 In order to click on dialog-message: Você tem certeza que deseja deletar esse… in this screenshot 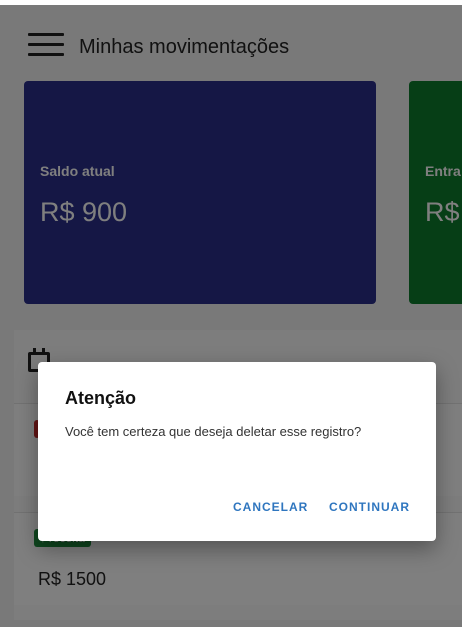, I will do `click(213, 431)`.